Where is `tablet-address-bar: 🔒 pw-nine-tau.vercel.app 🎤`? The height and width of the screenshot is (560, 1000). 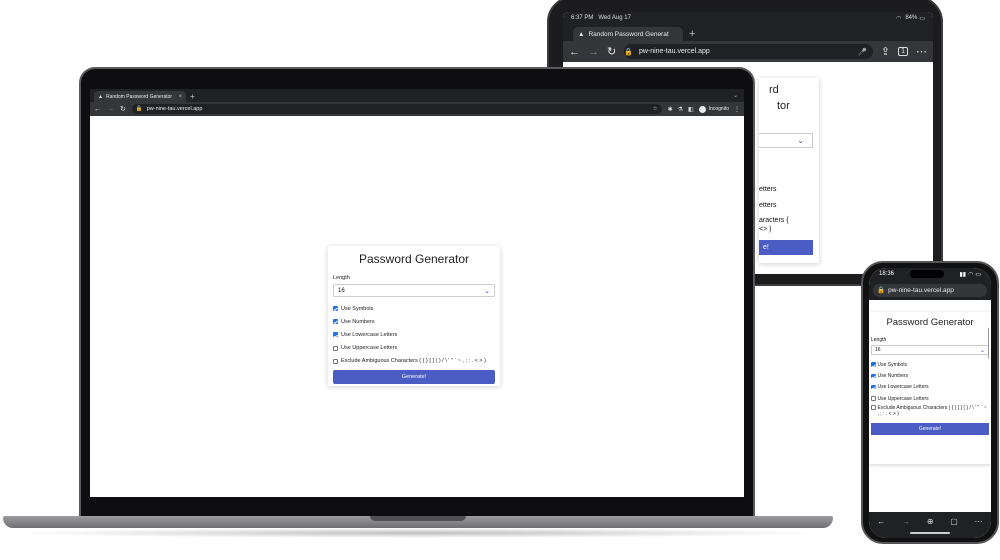
tablet-address-bar: 🔒 pw-nine-tau.vercel.app 🎤 is located at coordinates (748, 51).